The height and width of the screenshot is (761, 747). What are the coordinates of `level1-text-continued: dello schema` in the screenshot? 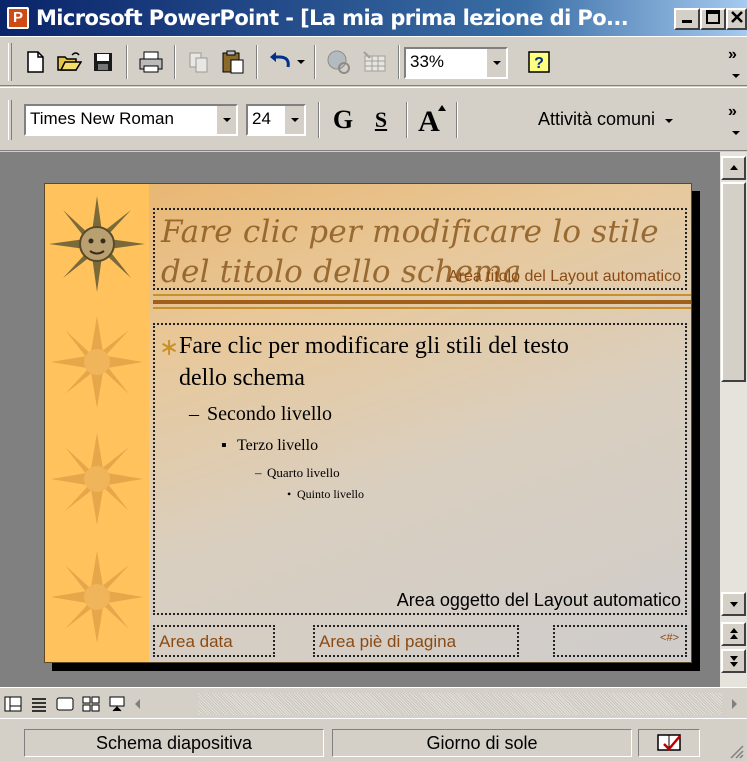 It's located at (242, 378).